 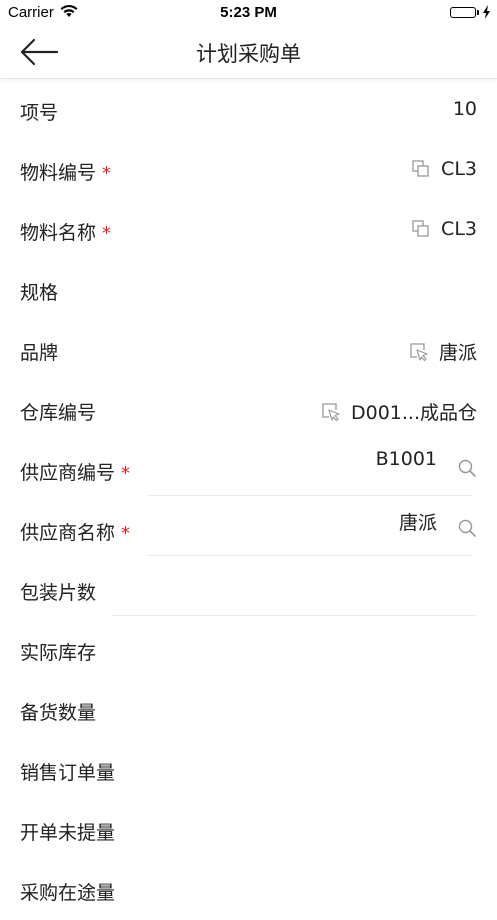 What do you see at coordinates (248, 290) in the screenshot?
I see `form-row-spec: 规格` at bounding box center [248, 290].